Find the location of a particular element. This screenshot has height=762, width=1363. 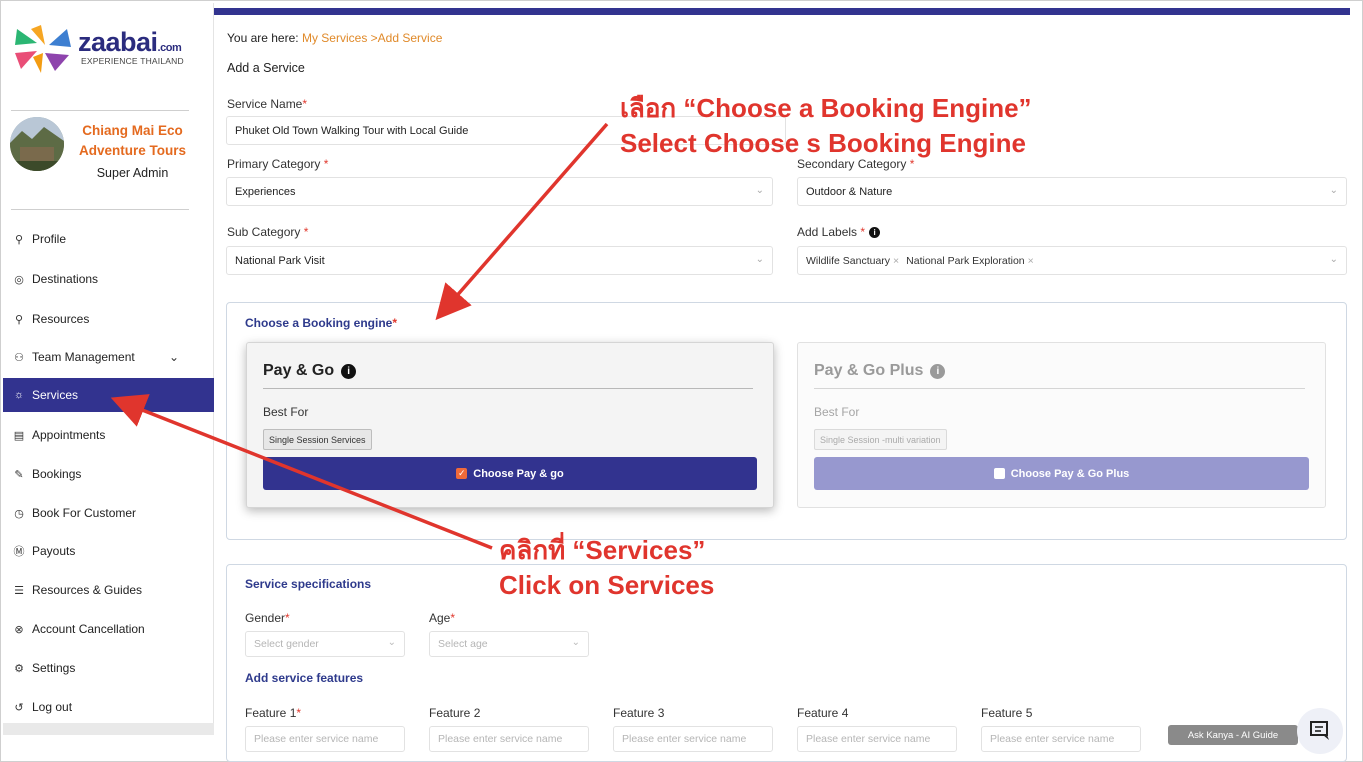

sidebar-item-bookings: ✎ Bookings is located at coordinates (108, 474).